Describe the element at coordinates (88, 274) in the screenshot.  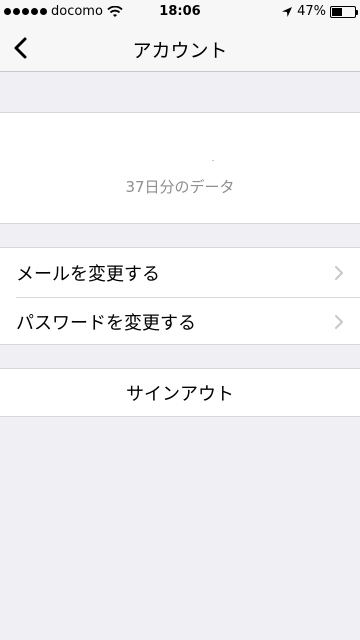
I see `change-email-label: メールを変更する` at that location.